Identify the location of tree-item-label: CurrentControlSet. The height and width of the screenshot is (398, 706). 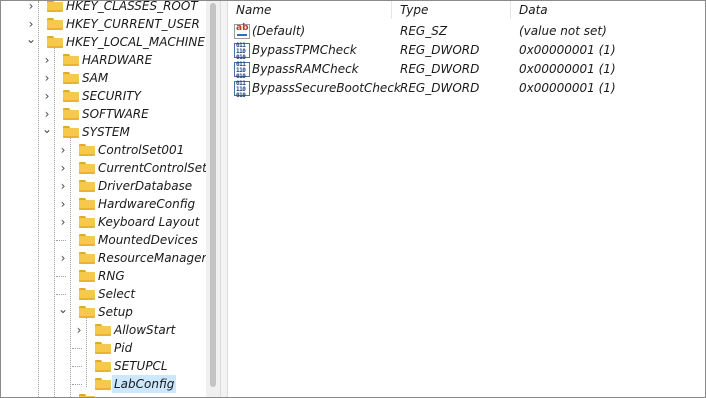
(152, 168).